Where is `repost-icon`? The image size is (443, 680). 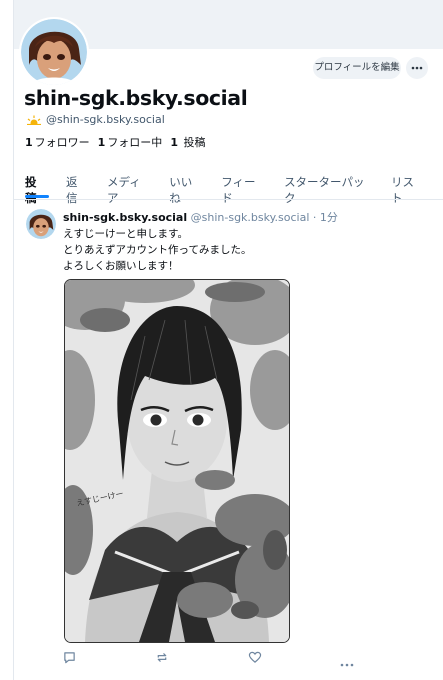
repost-icon is located at coordinates (162, 657).